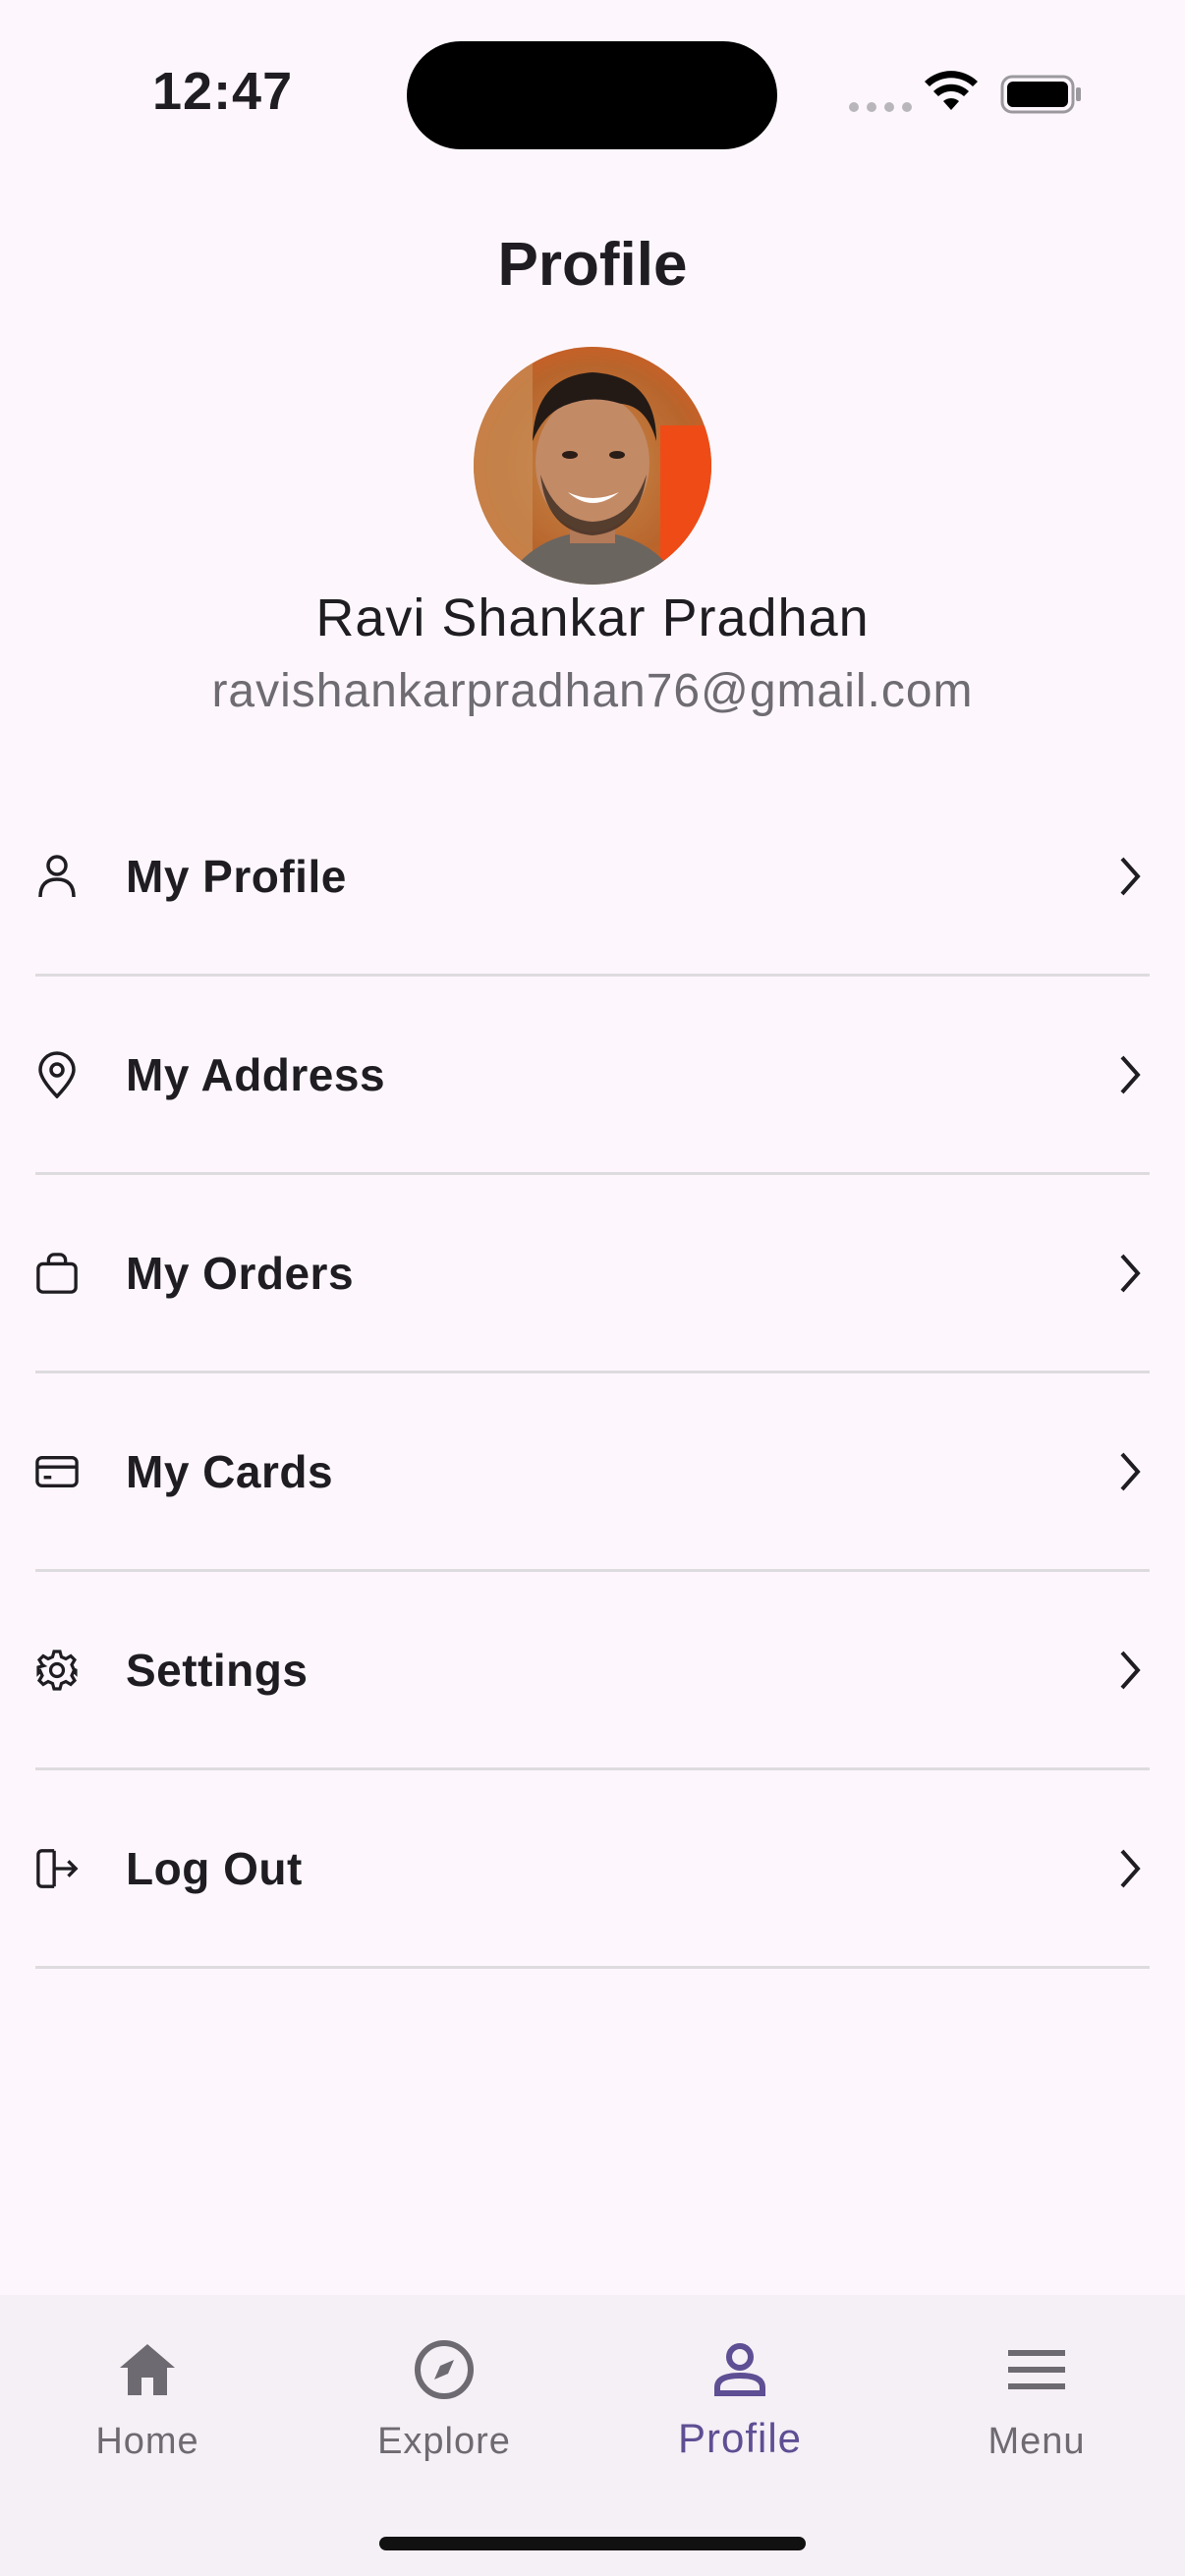 The width and height of the screenshot is (1185, 2576). Describe the element at coordinates (444, 2441) in the screenshot. I see `nav-label: Explore` at that location.